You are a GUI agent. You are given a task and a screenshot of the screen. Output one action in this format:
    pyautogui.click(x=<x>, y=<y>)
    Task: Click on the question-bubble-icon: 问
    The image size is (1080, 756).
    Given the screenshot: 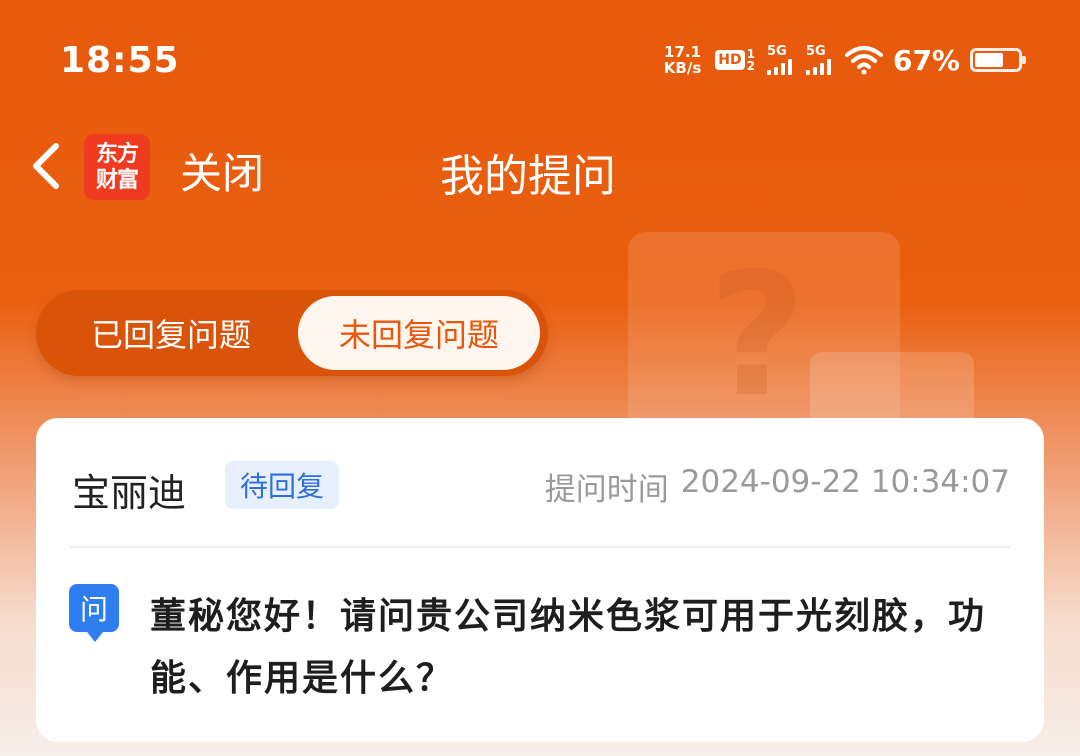 What is the action you would take?
    pyautogui.click(x=94, y=613)
    